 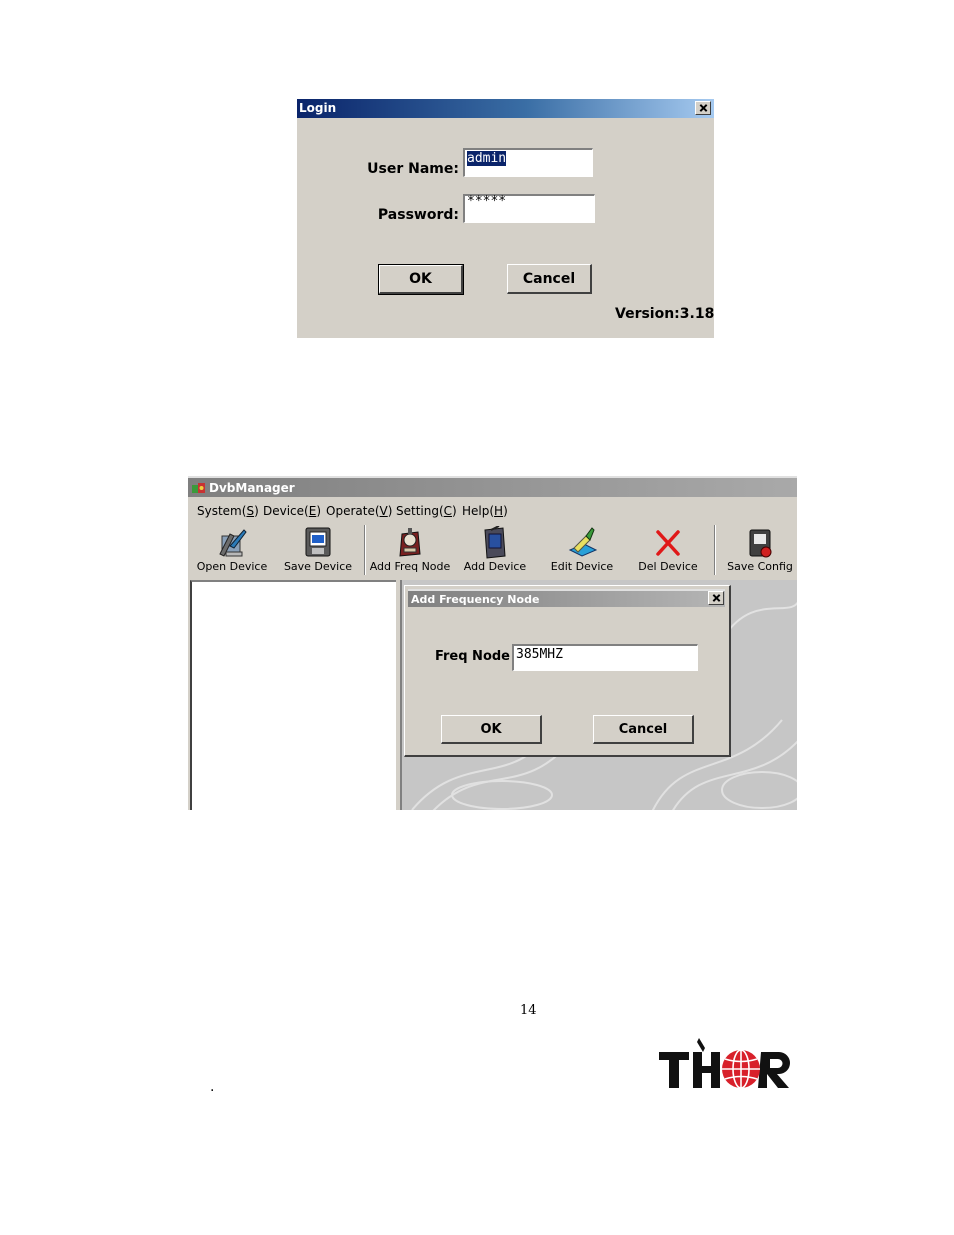 What do you see at coordinates (410, 566) in the screenshot?
I see `add-freq-node-label: Add Freq Node` at bounding box center [410, 566].